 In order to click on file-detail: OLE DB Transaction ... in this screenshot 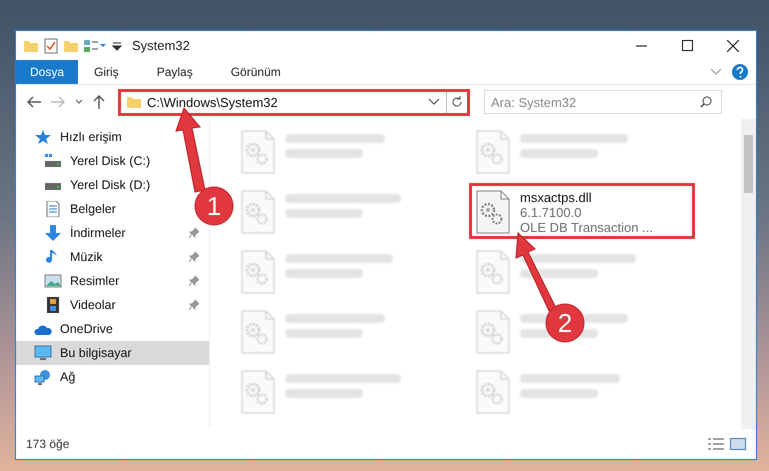, I will do `click(586, 227)`.